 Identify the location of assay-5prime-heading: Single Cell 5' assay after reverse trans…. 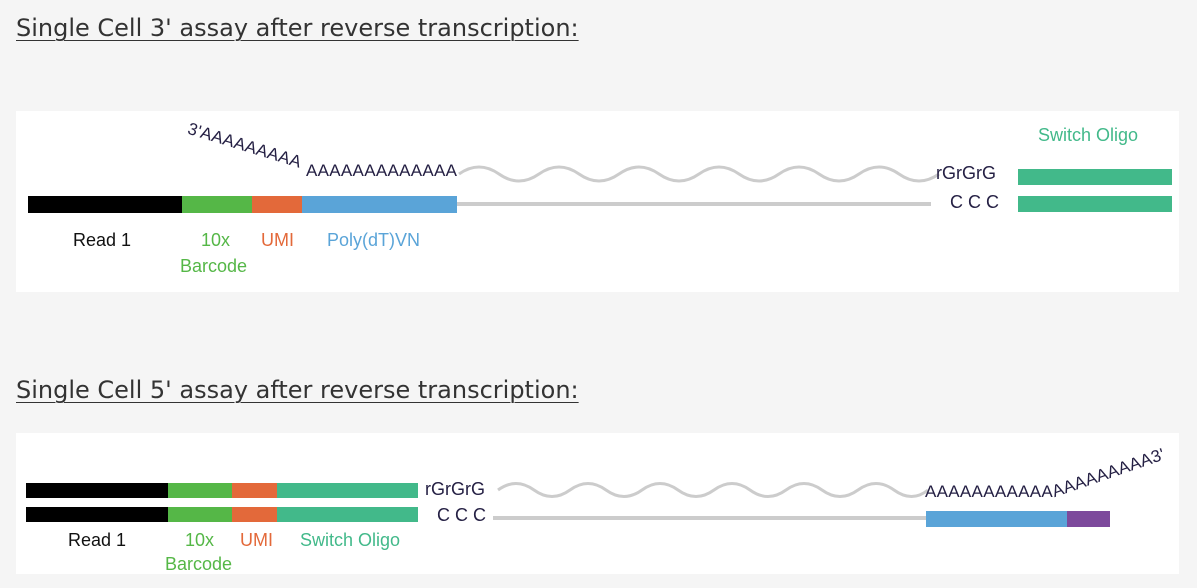
(297, 390).